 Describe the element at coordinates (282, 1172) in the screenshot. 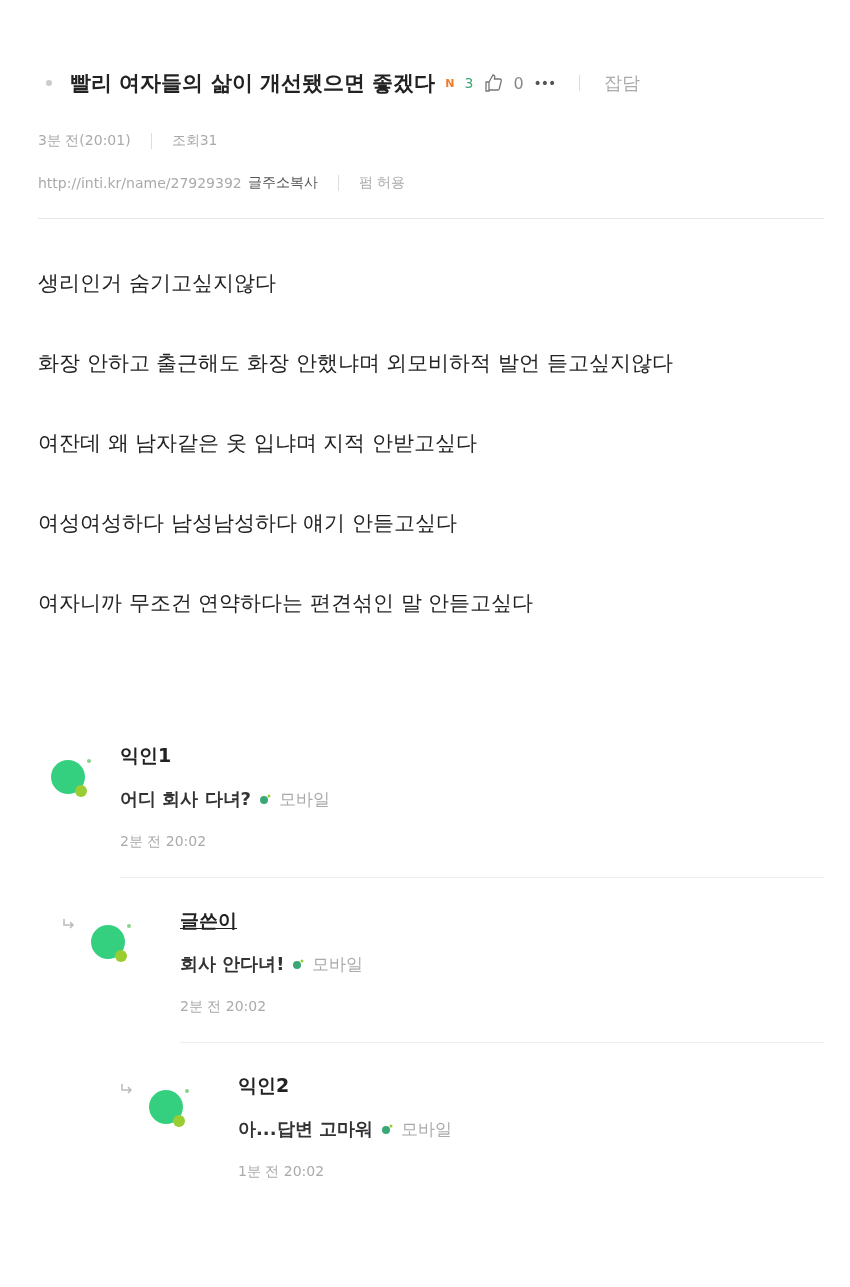

I see `comment-time: 1분 전 20:02` at that location.